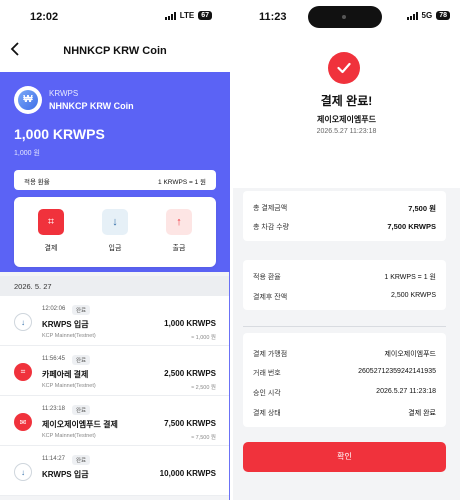 This screenshot has width=460, height=500. I want to click on withdraw-button: ↑ 출금, so click(179, 231).